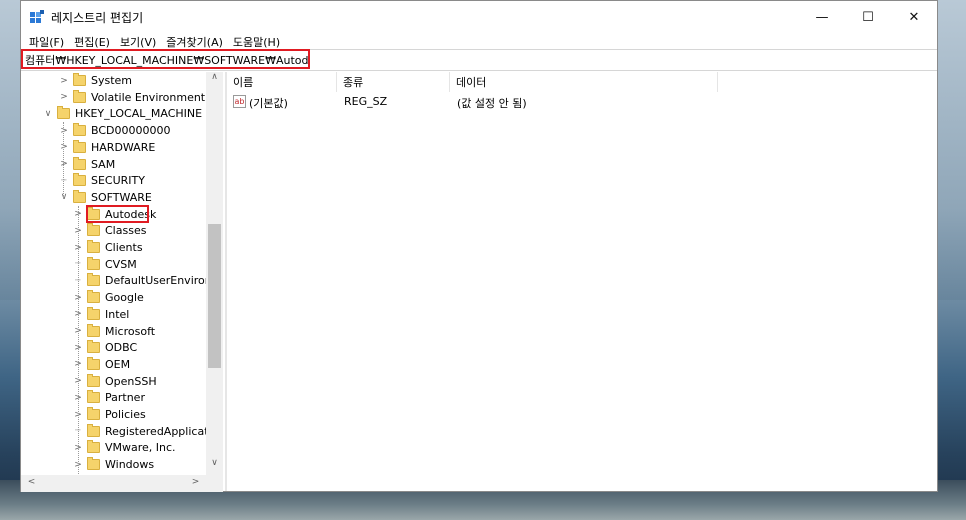 Image resolution: width=966 pixels, height=520 pixels. I want to click on tree-item: ┈ CVSM, so click(105, 264).